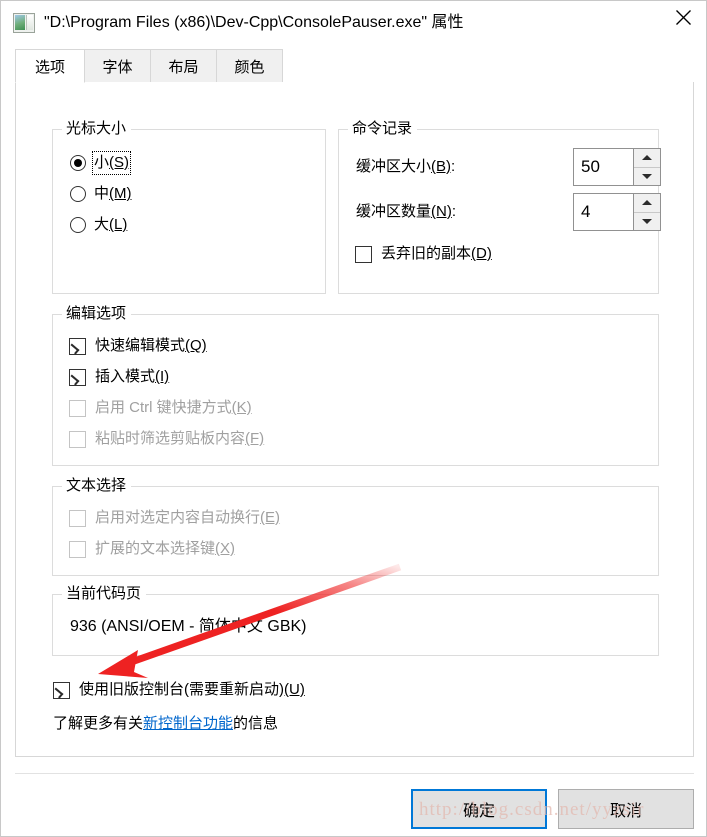 The image size is (707, 837). I want to click on more-info-prefix: 了解更多有关, so click(98, 723).